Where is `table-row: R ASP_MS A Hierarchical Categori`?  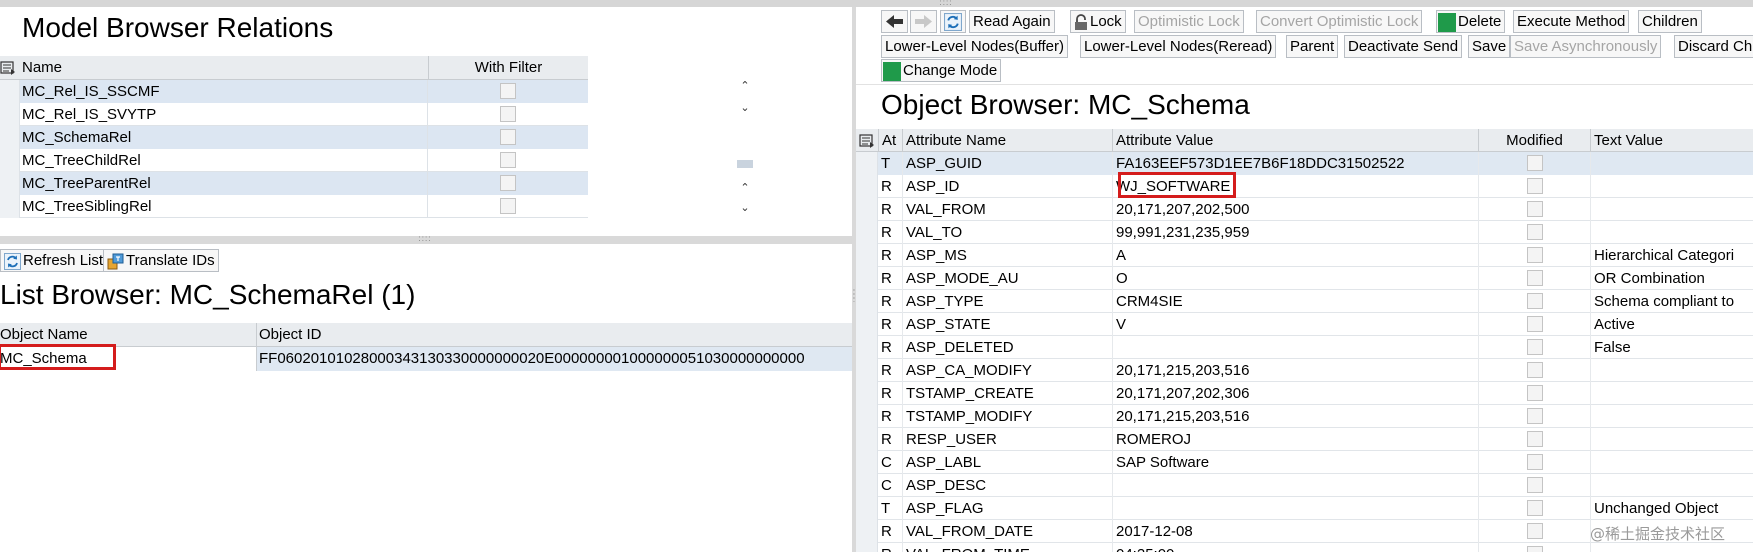
table-row: R ASP_MS A Hierarchical Categori is located at coordinates (1304, 255).